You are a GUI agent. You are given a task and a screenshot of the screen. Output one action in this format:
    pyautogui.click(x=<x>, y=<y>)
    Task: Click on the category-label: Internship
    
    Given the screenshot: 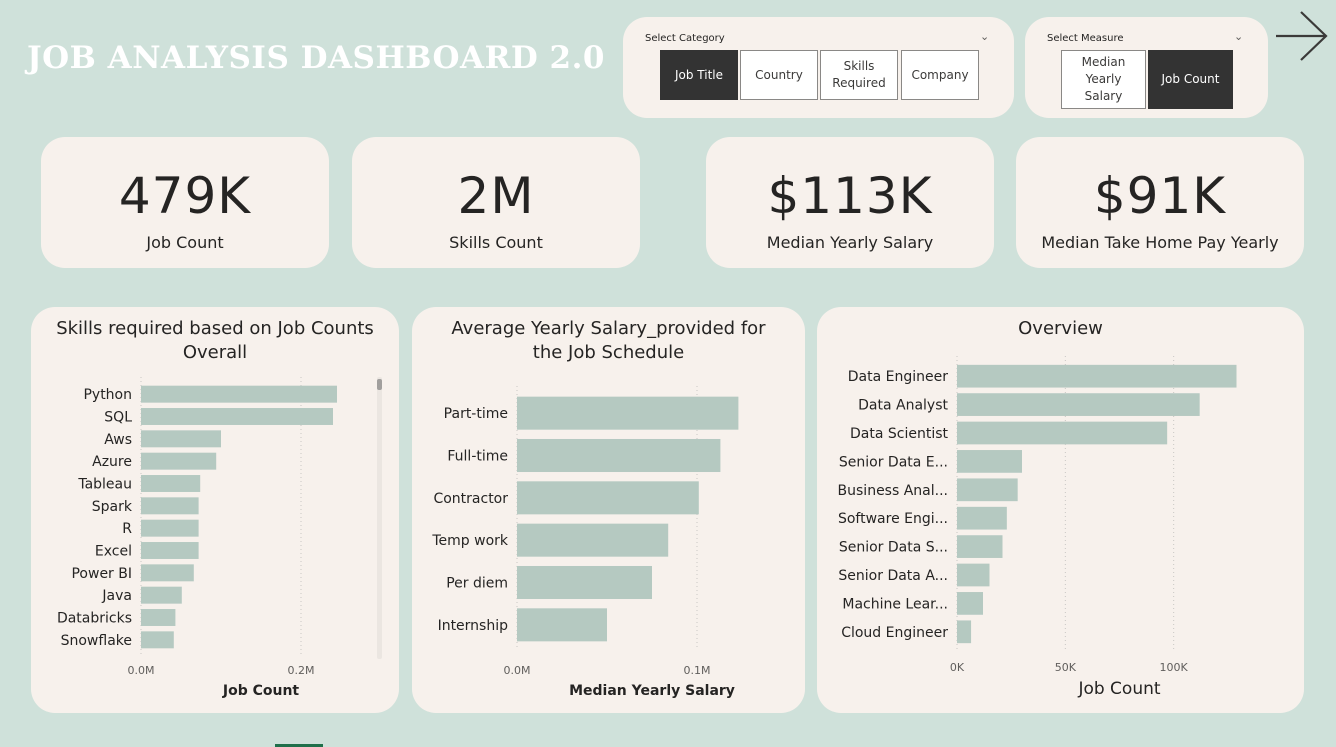 What is the action you would take?
    pyautogui.click(x=473, y=626)
    